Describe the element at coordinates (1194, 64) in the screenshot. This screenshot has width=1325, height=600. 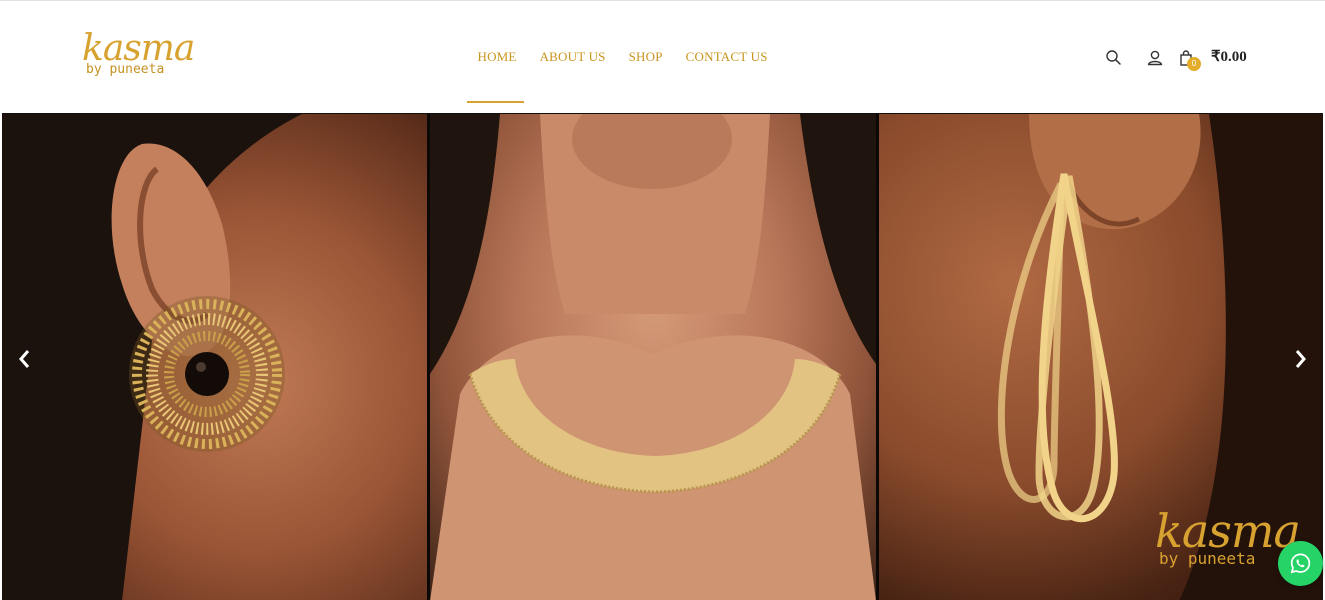
I see `cart-count-badge: 0` at that location.